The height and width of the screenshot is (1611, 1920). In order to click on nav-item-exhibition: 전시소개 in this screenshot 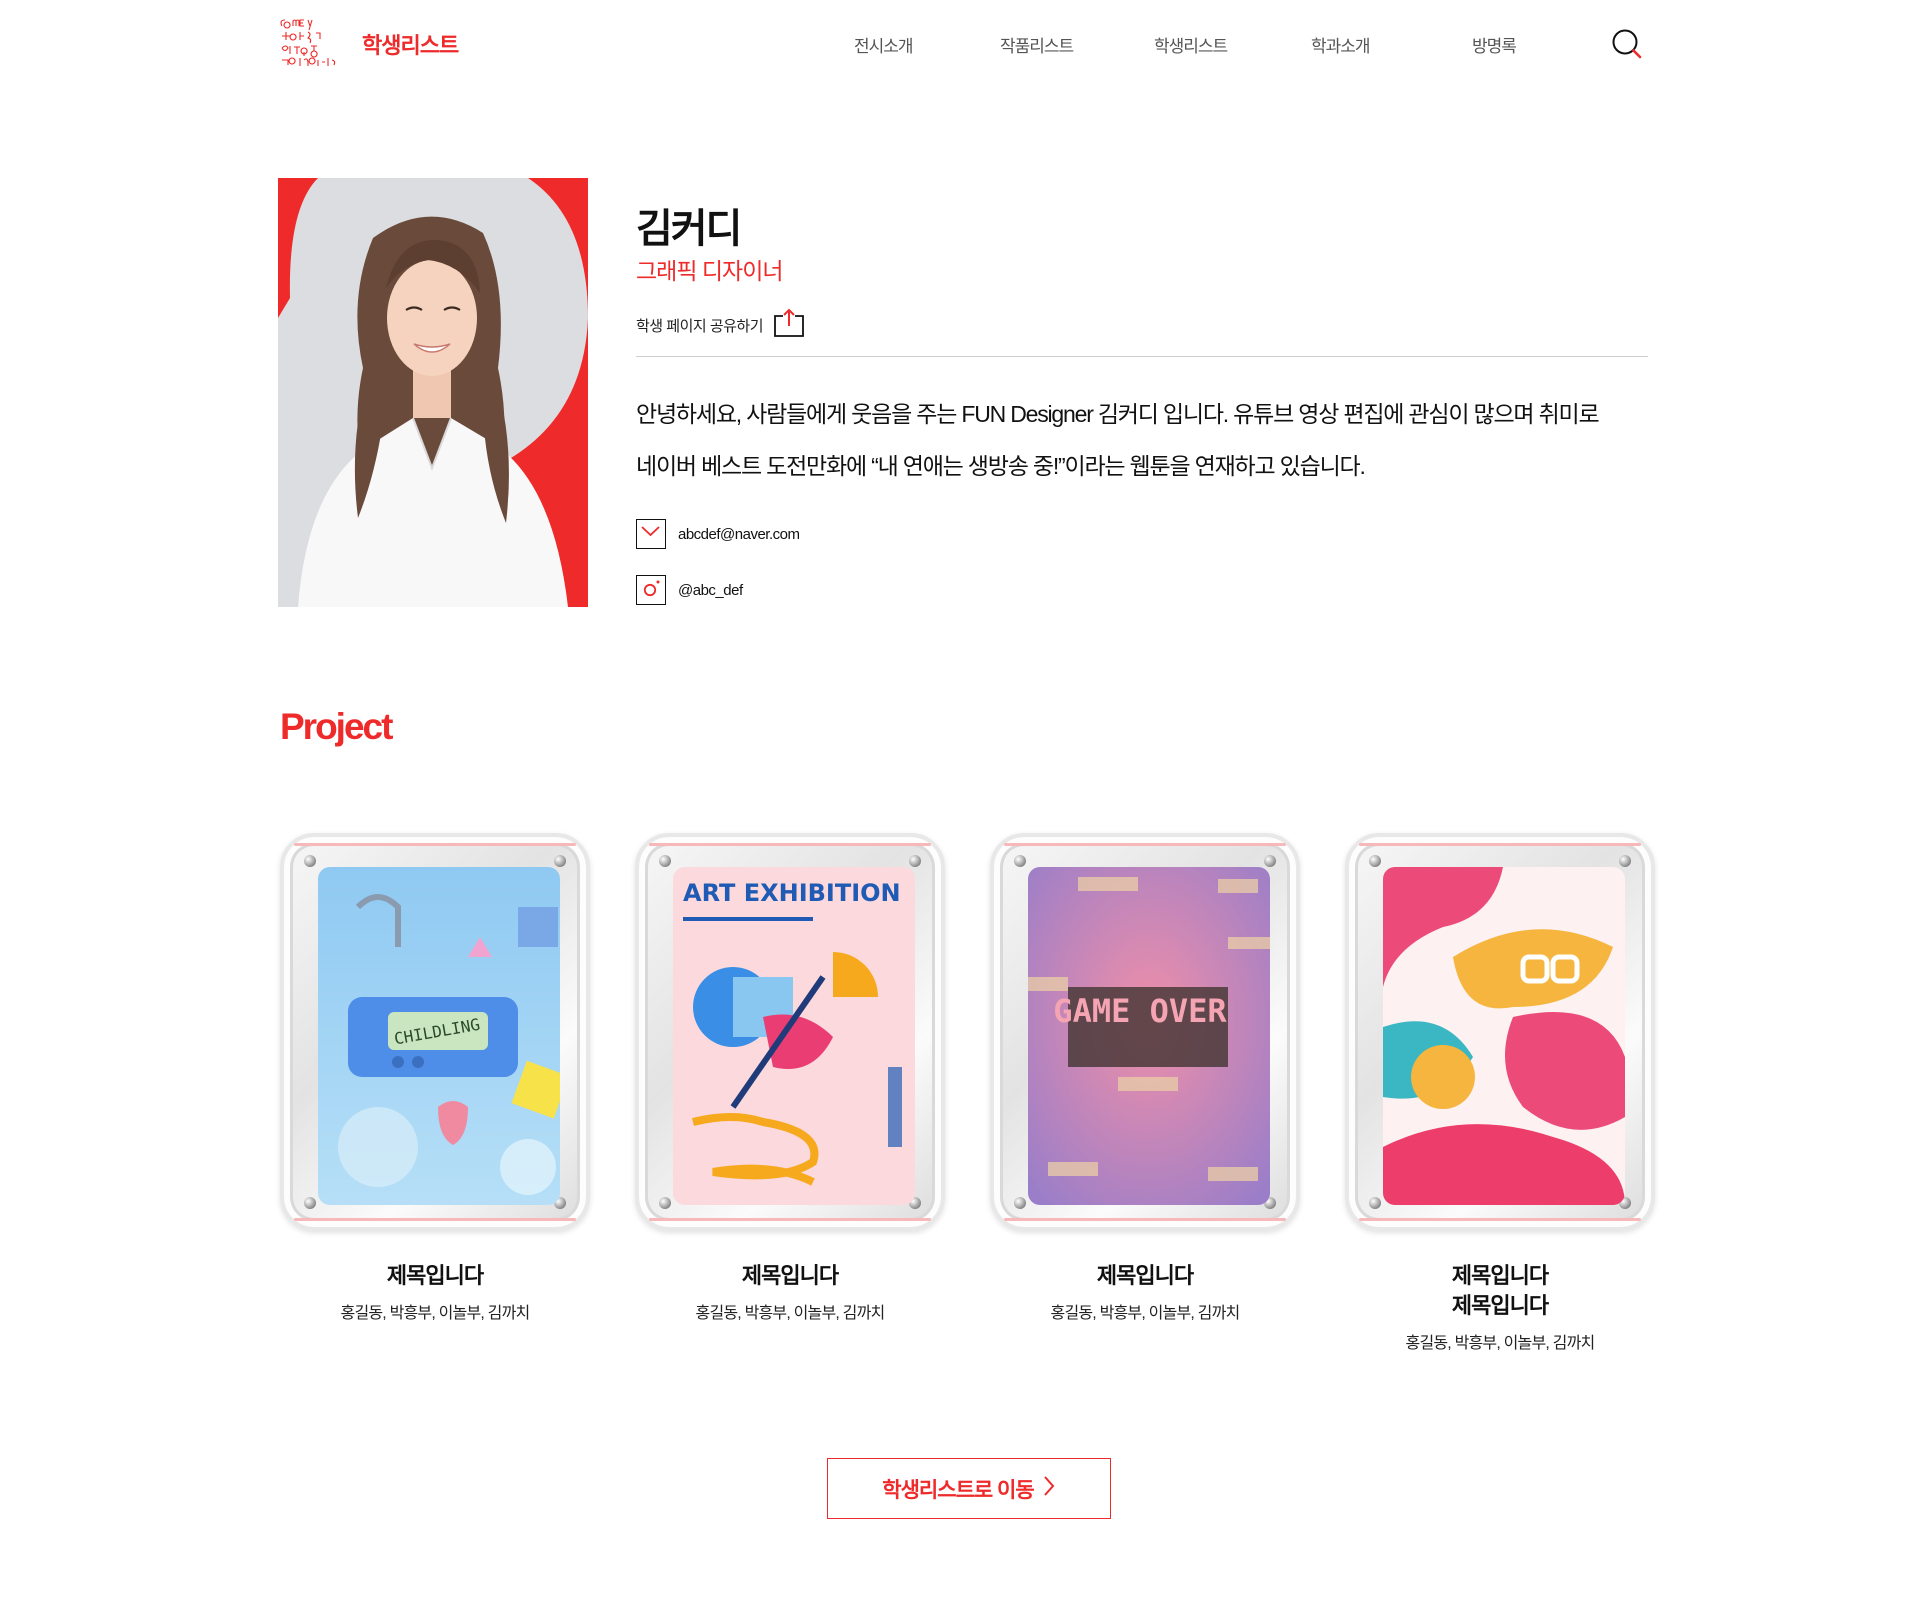, I will do `click(884, 44)`.